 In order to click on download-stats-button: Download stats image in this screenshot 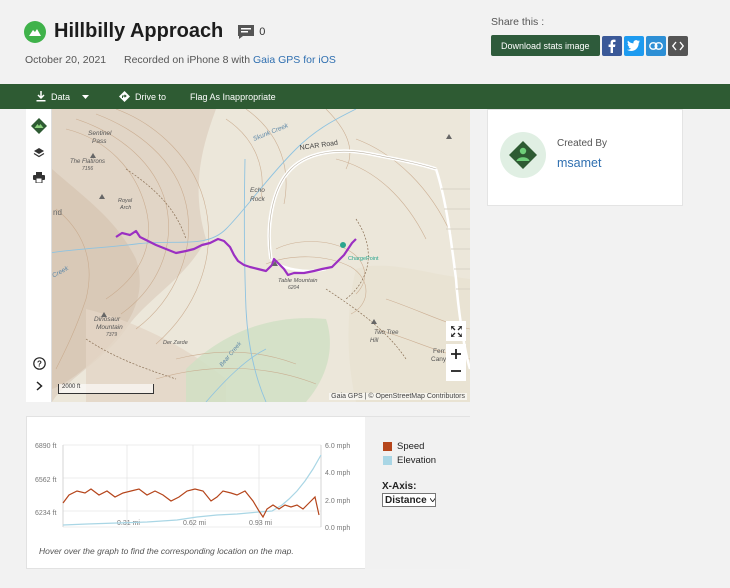, I will do `click(545, 45)`.